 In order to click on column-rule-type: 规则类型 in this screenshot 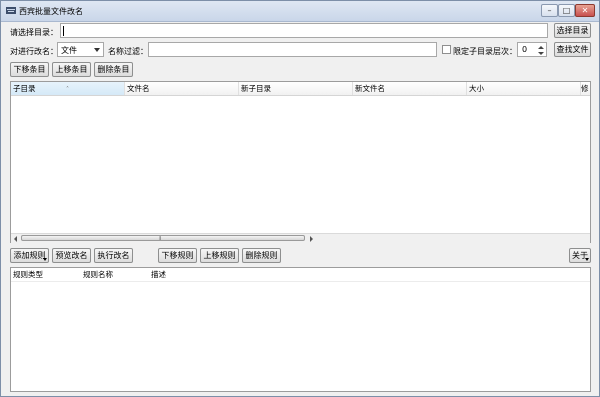, I will do `click(46, 274)`.